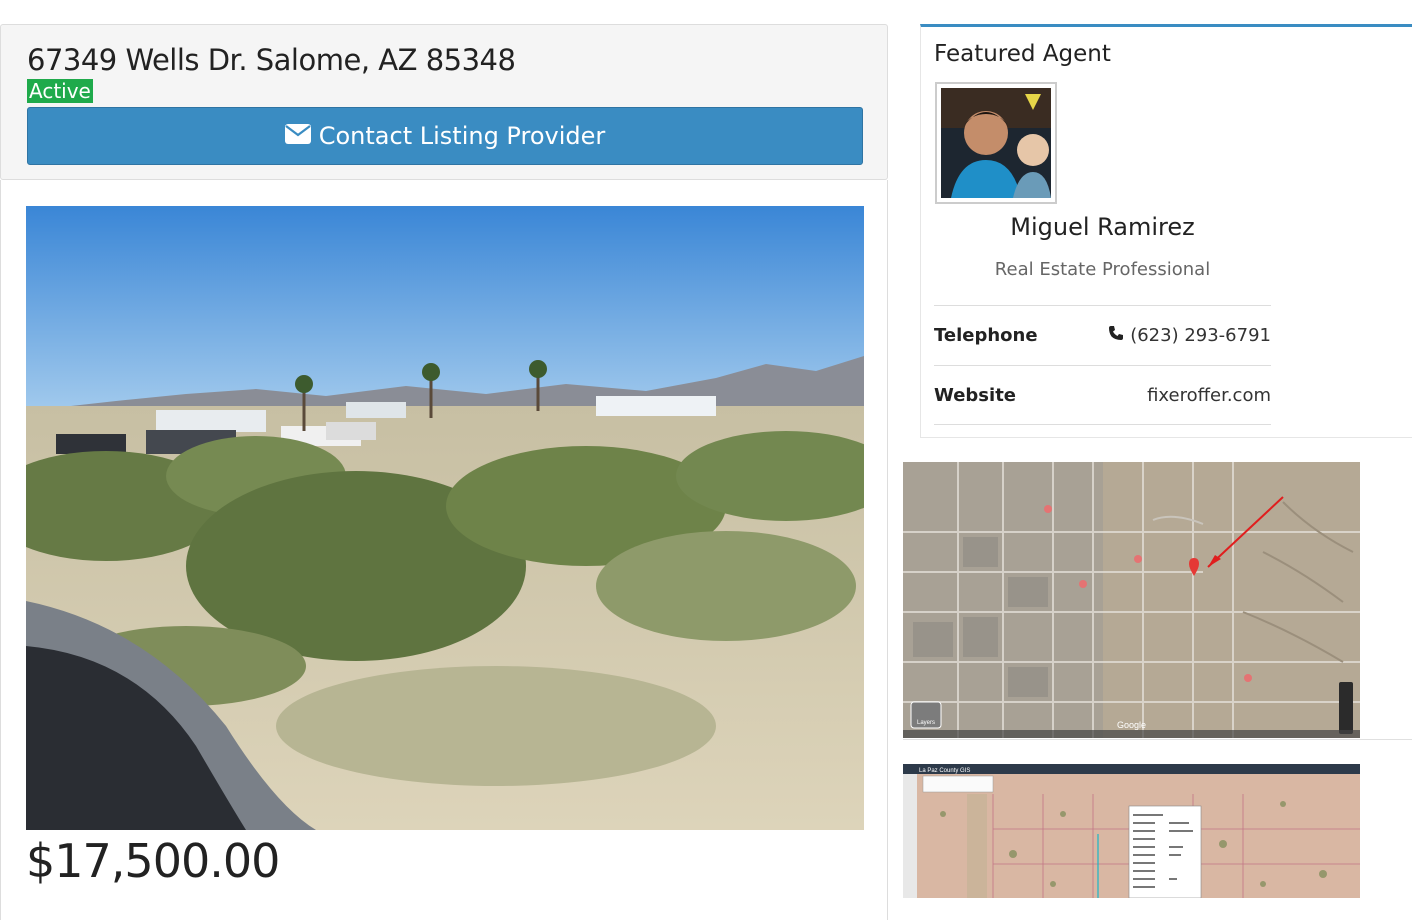 Image resolution: width=1412 pixels, height=920 pixels. Describe the element at coordinates (1131, 831) in the screenshot. I see `gis-parcel-map-image: La Paz County GIS` at that location.